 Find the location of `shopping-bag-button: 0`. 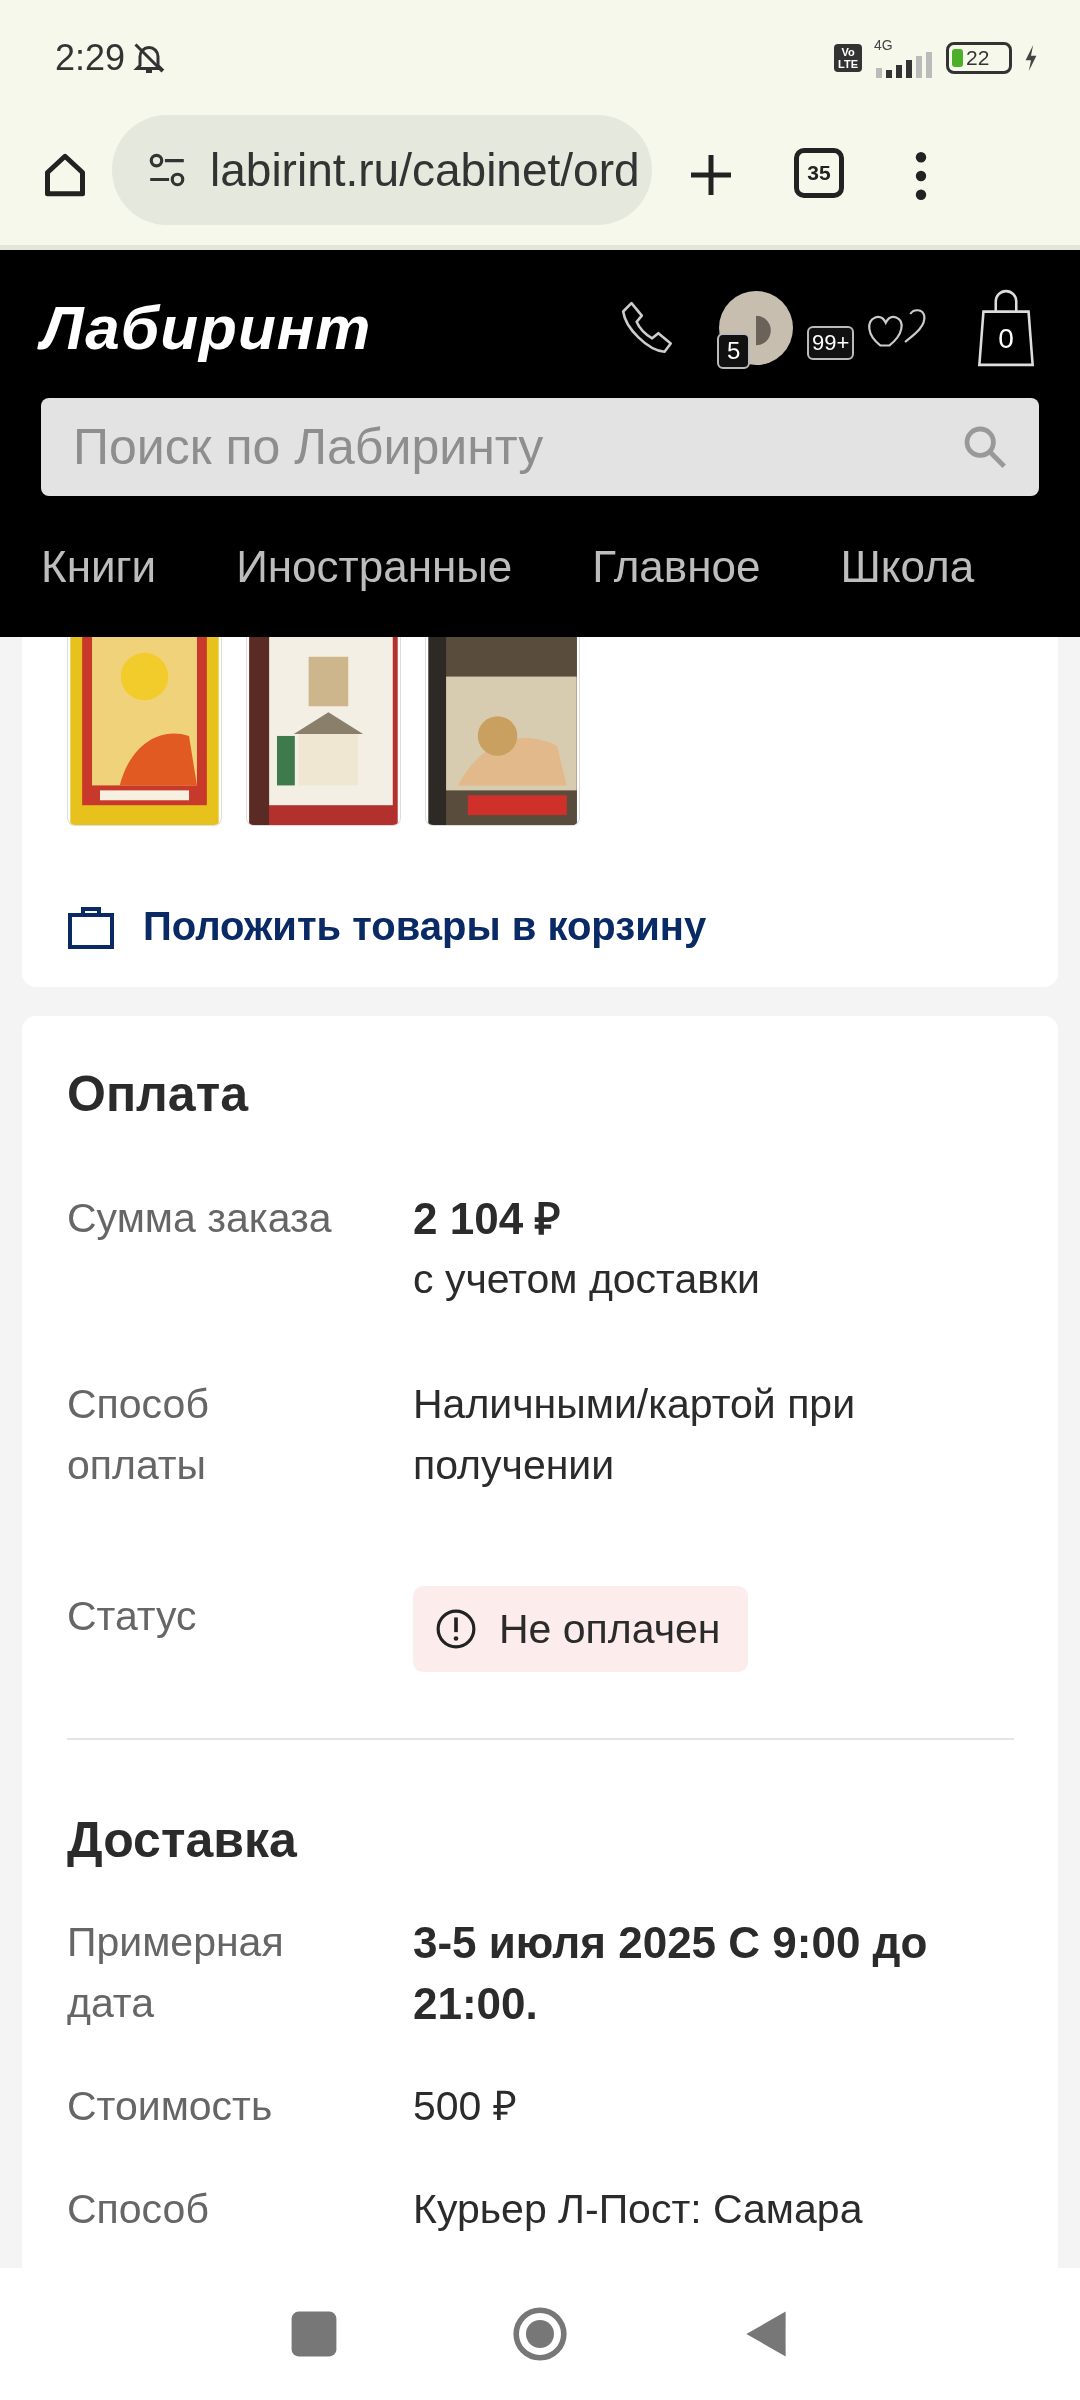

shopping-bag-button: 0 is located at coordinates (1006, 327).